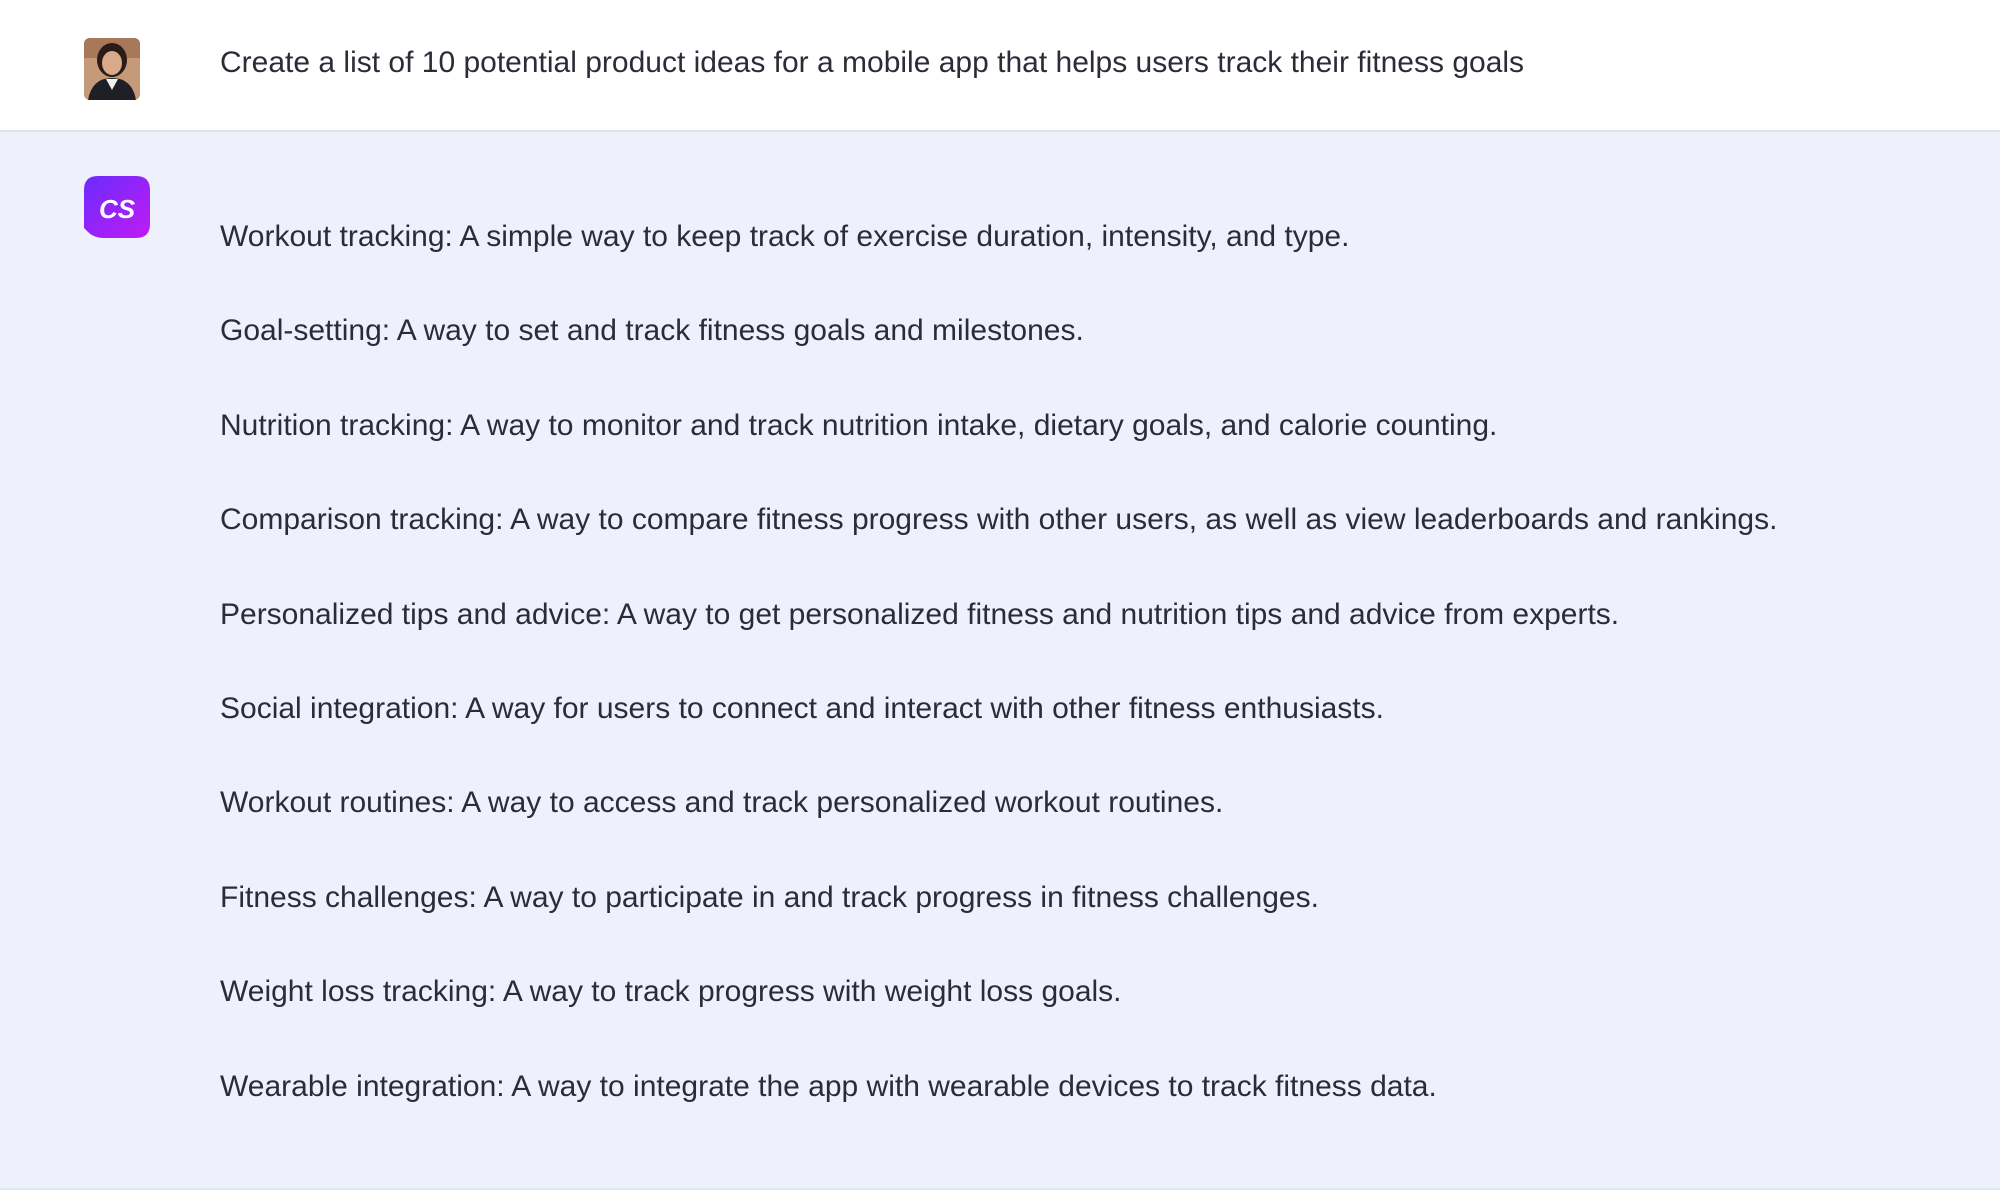  What do you see at coordinates (112, 69) in the screenshot?
I see `user-avatar-icon` at bounding box center [112, 69].